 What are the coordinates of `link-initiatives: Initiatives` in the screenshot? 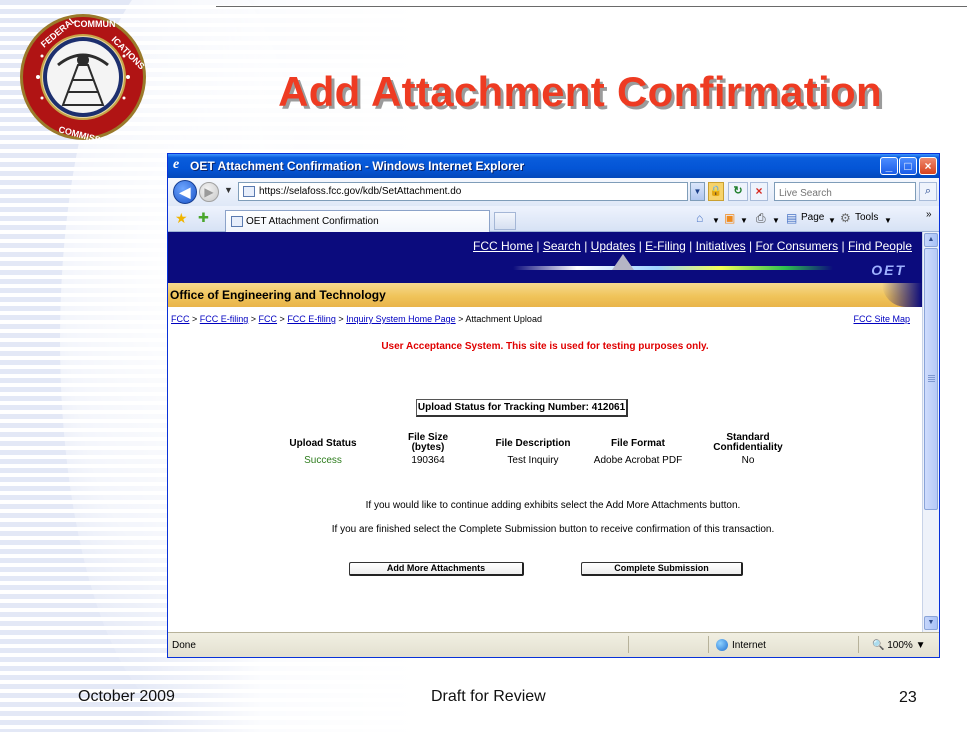 It's located at (721, 246).